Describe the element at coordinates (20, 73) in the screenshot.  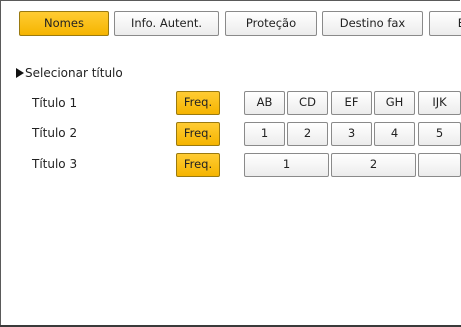
I see `play-arrow-icon` at that location.